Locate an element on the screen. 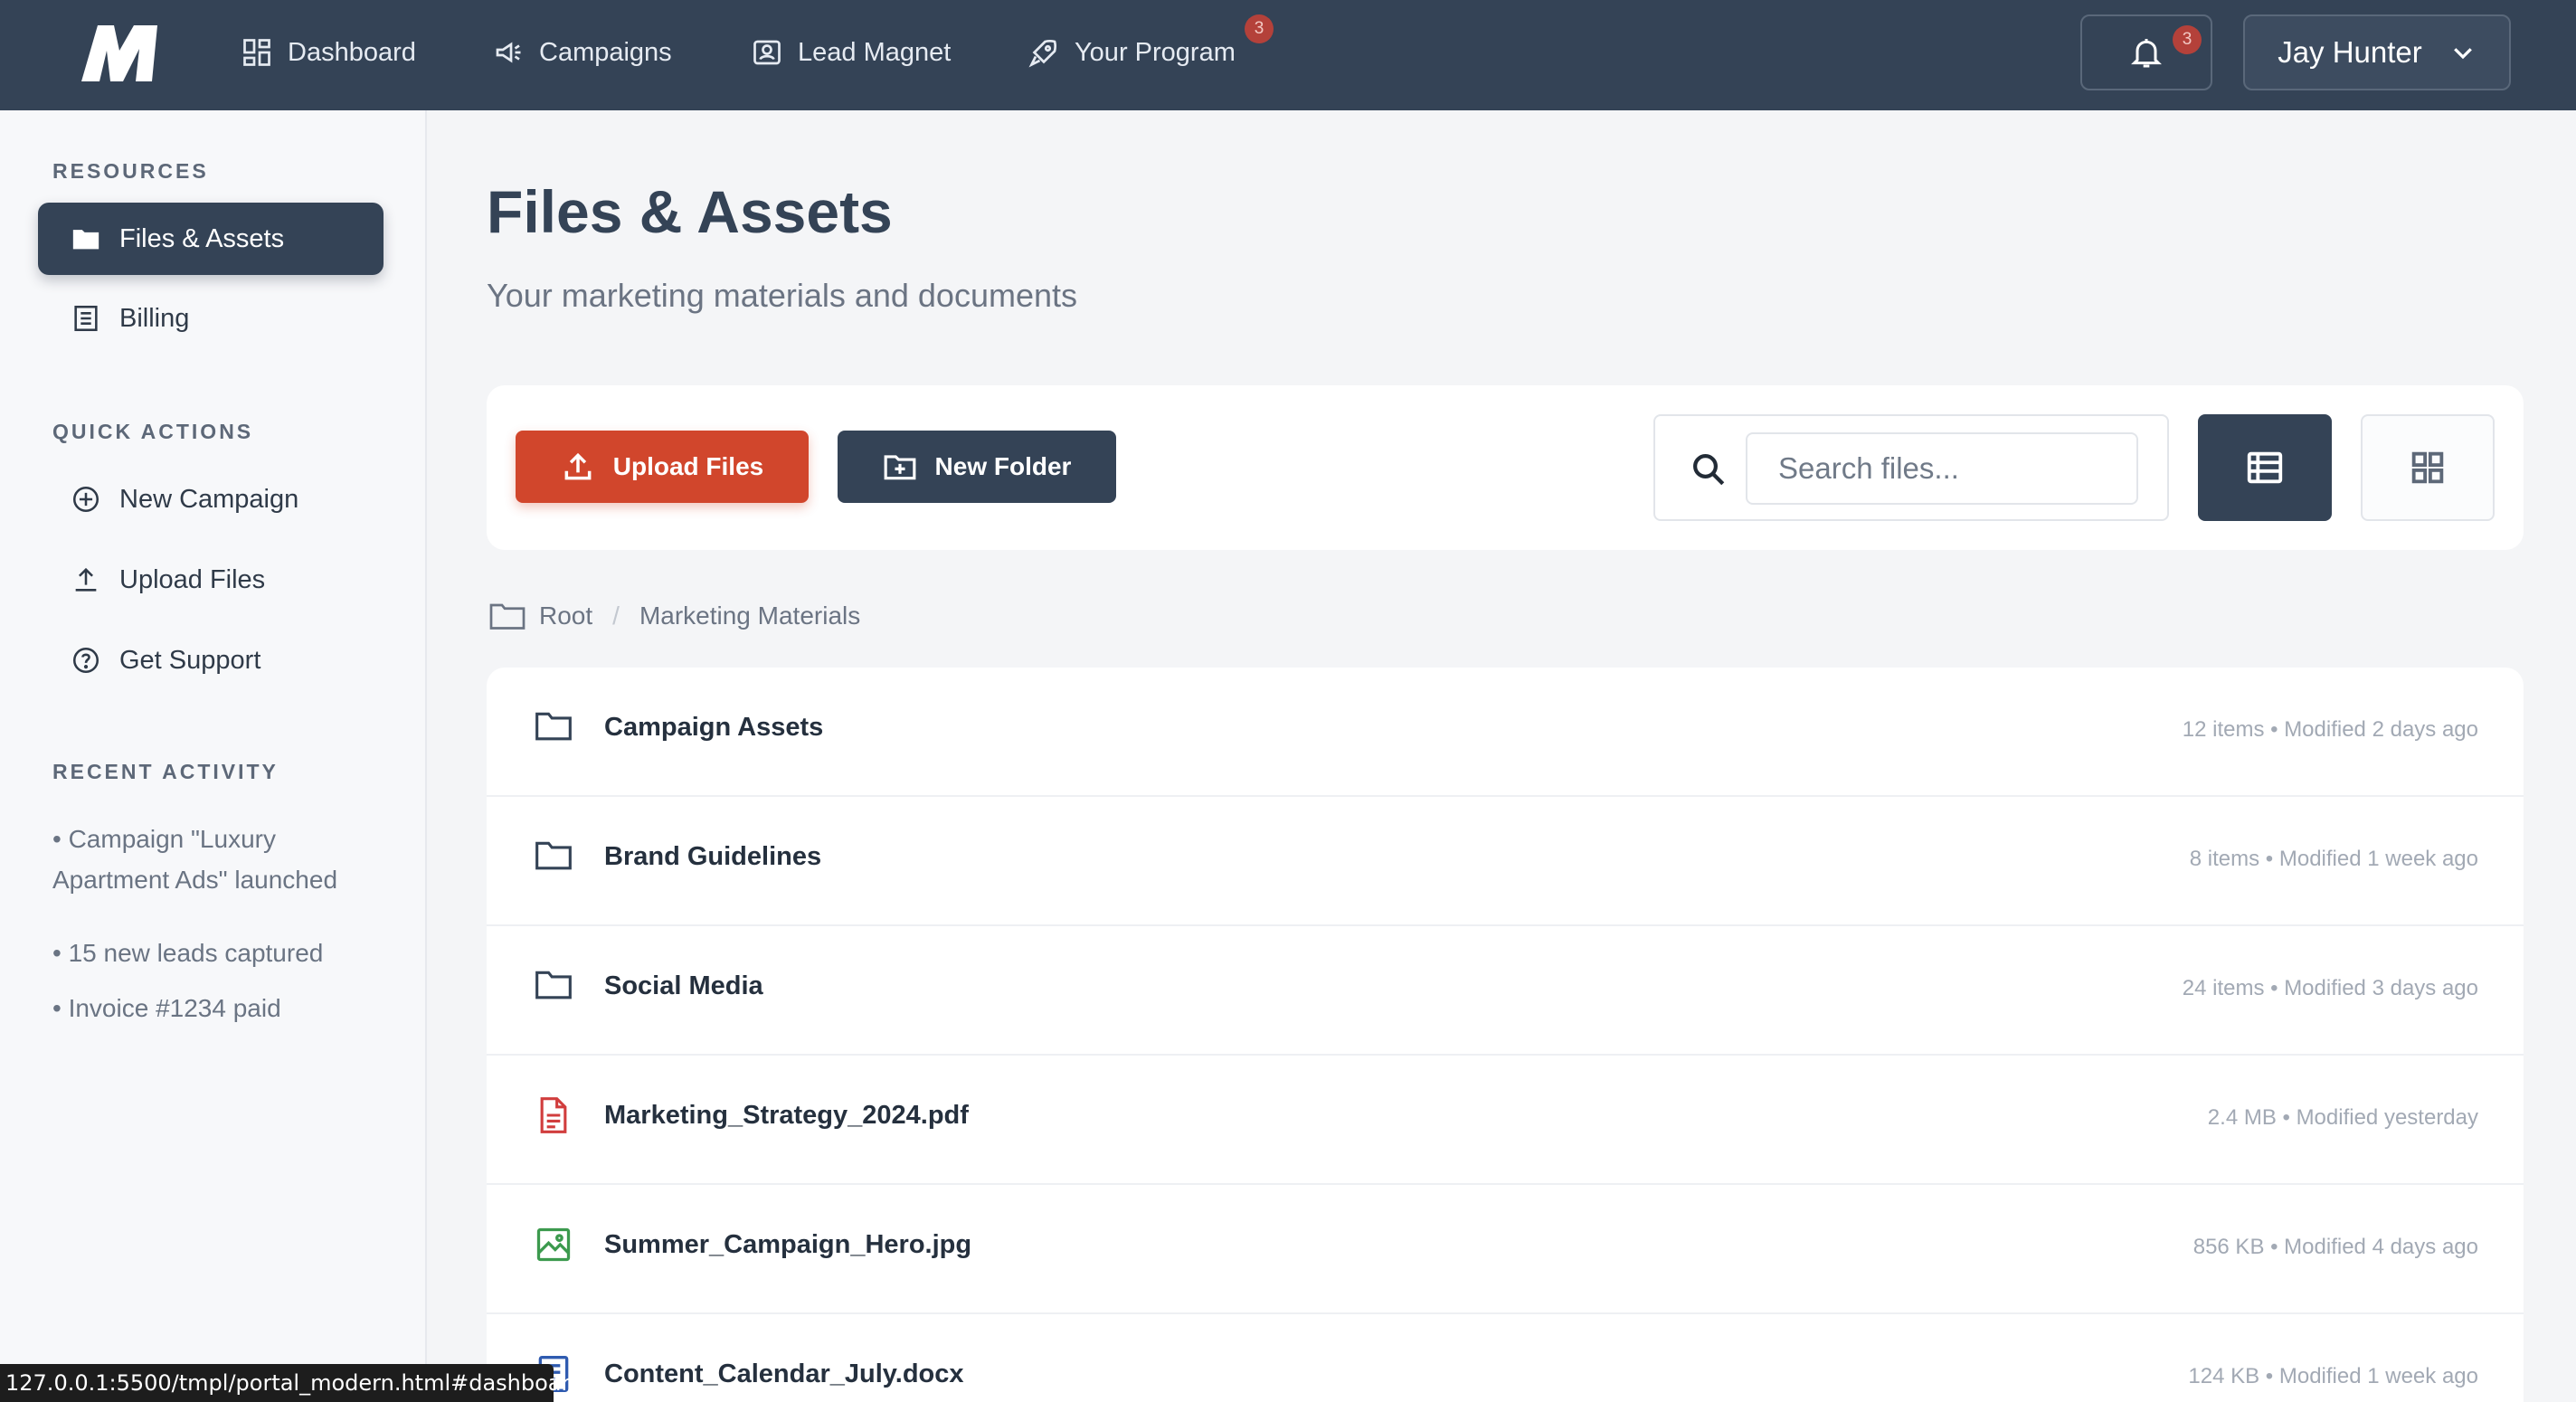 The height and width of the screenshot is (1402, 2576). breadcrumb: Root / Marketing Materials is located at coordinates (674, 616).